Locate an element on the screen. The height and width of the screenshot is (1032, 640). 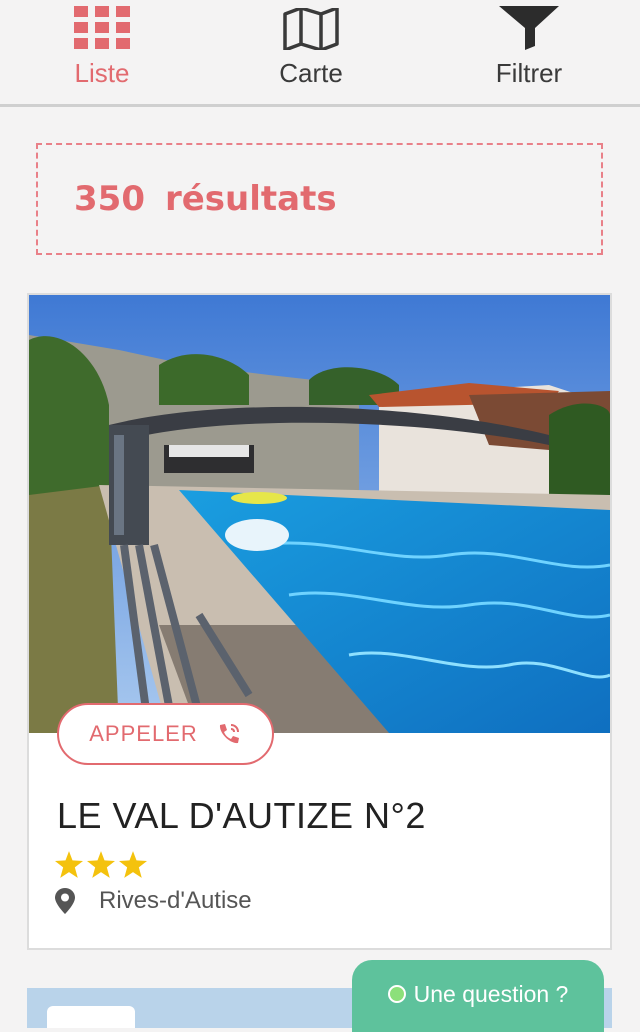
tab-liste-label: Liste is located at coordinates (102, 73).